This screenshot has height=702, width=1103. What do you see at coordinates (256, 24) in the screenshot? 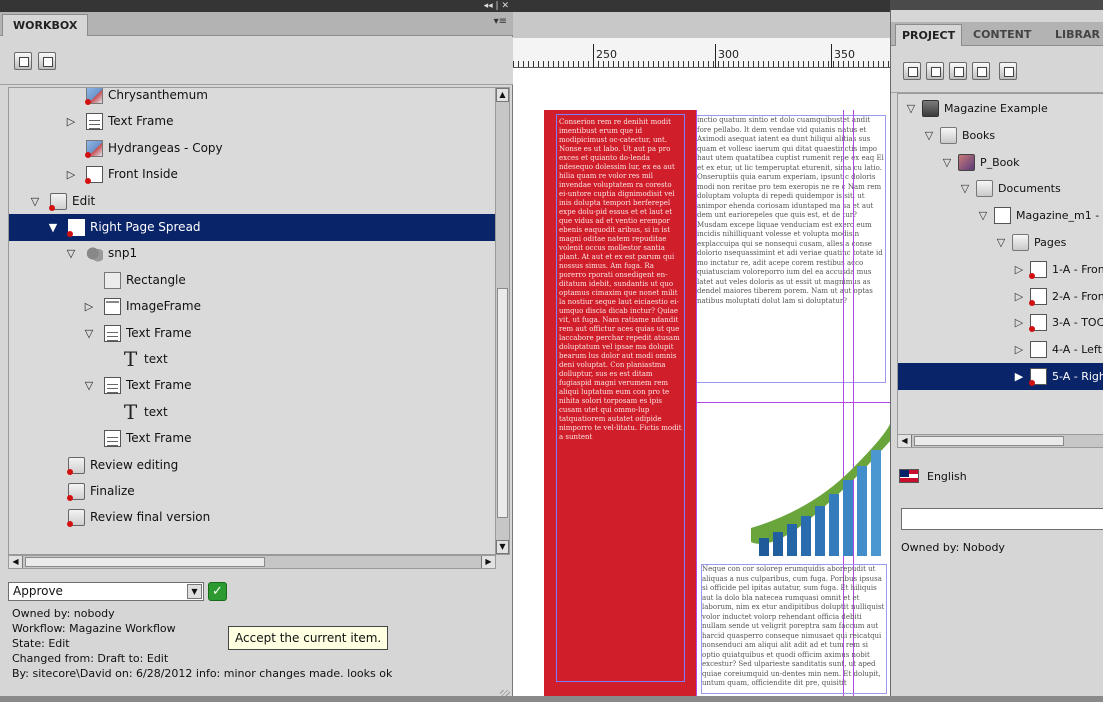
I see `workbox-tabbar: WORKBOX ▾≡` at bounding box center [256, 24].